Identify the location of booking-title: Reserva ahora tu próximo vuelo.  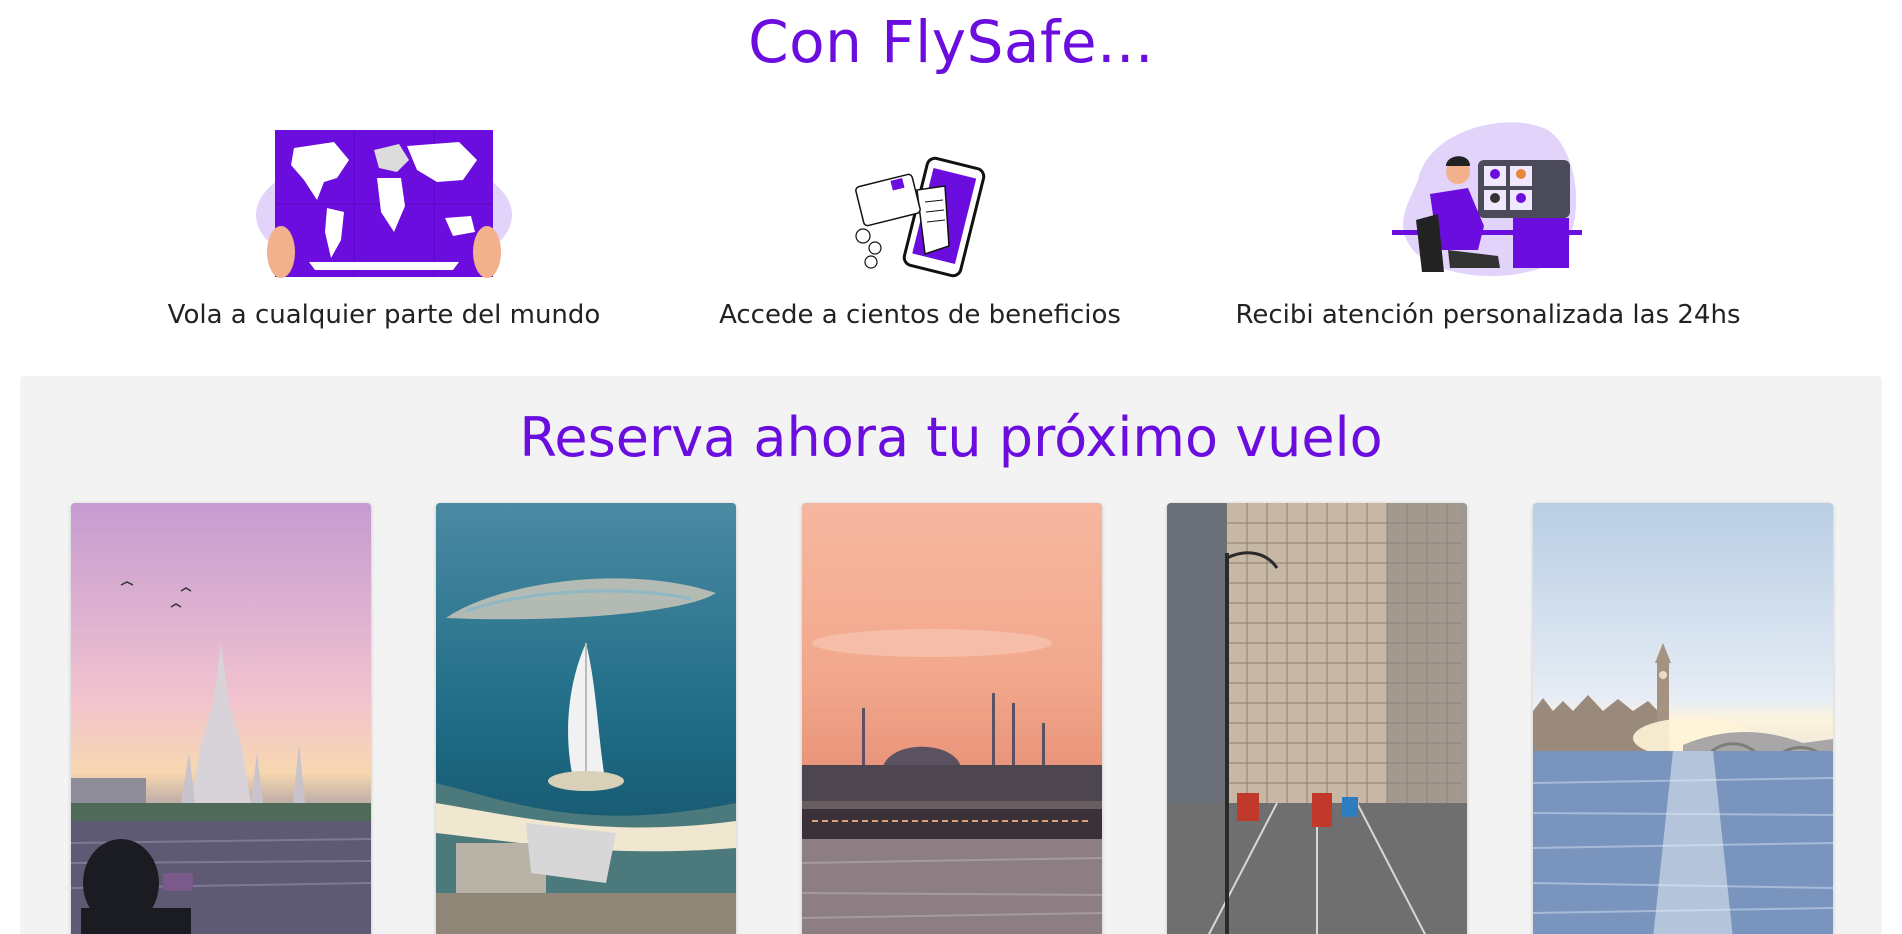
(951, 437).